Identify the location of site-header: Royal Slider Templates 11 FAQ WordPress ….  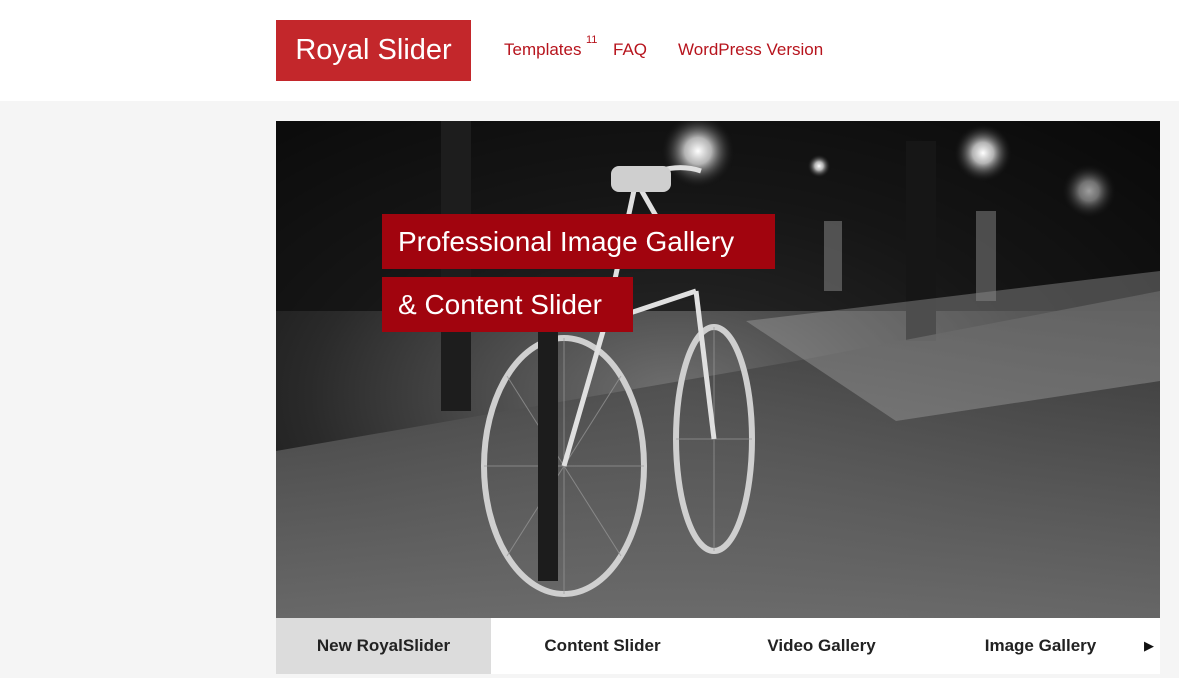
(589, 50).